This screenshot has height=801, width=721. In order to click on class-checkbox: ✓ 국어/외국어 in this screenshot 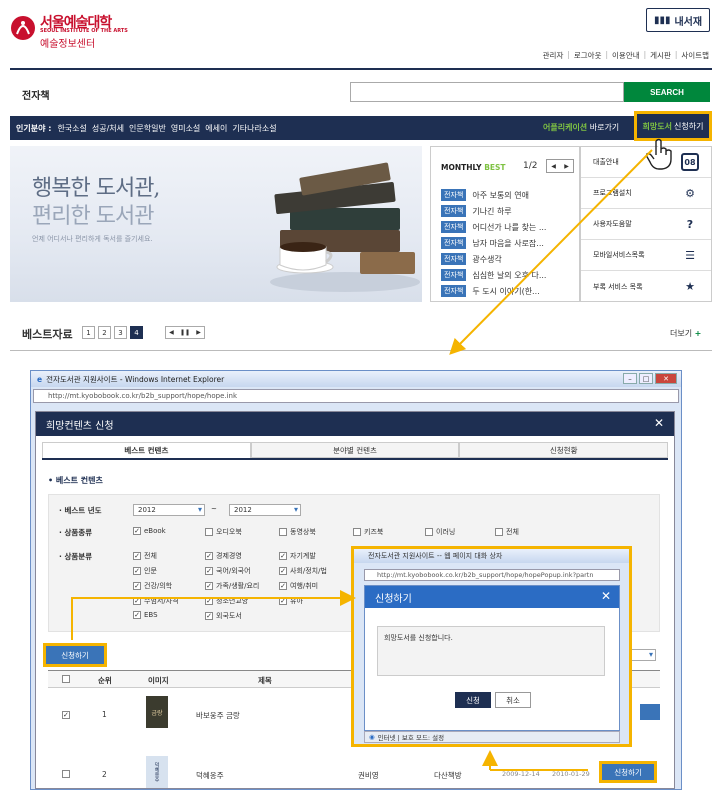, I will do `click(228, 571)`.